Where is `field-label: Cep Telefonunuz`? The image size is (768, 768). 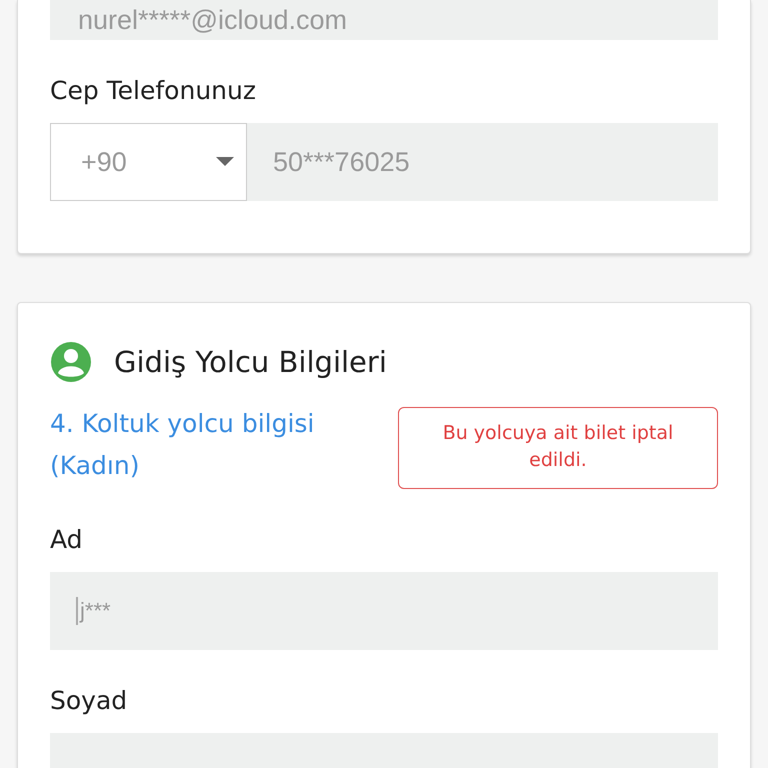
field-label: Cep Telefonunuz is located at coordinates (153, 90).